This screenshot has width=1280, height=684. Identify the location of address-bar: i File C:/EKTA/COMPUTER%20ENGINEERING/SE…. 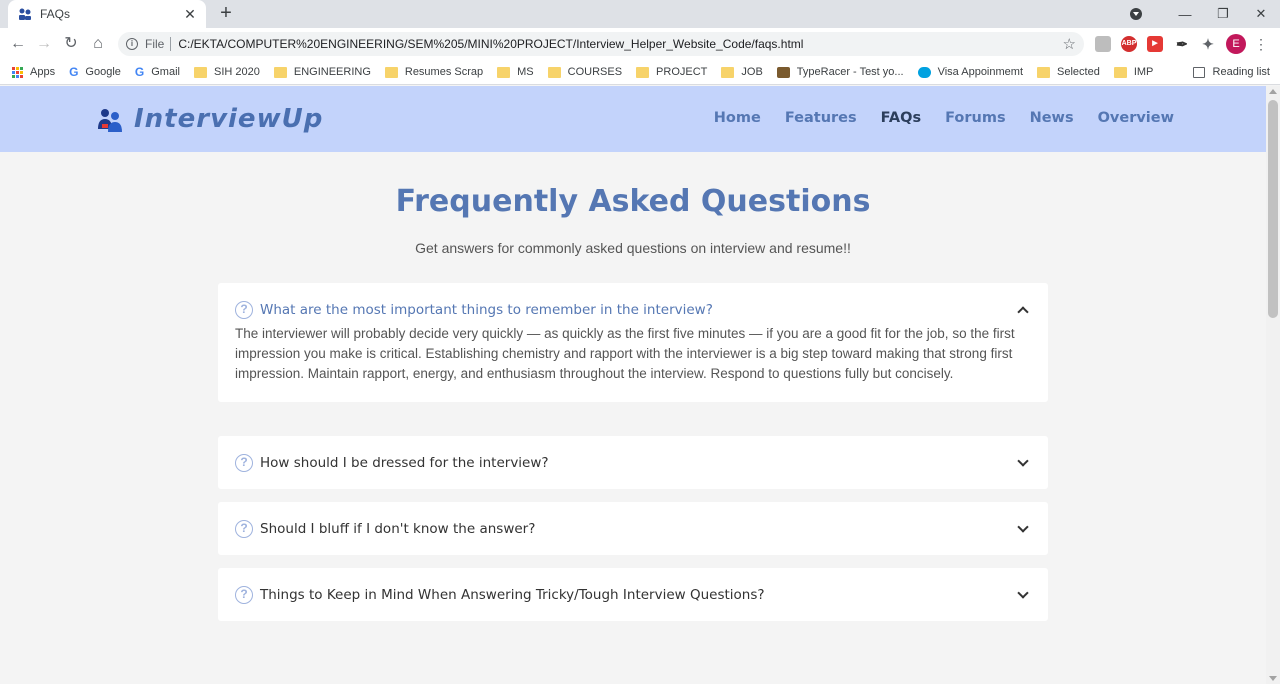
(601, 44).